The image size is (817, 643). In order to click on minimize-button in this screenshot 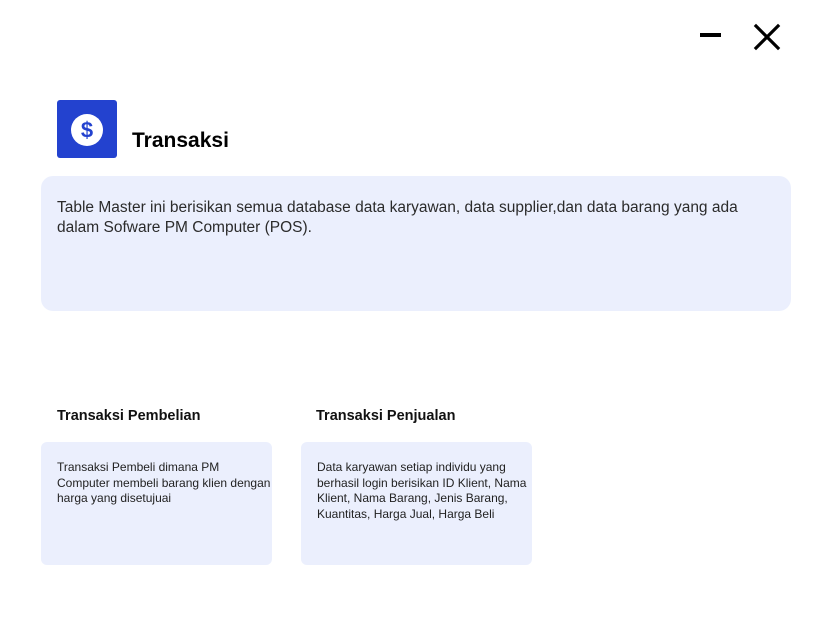, I will do `click(712, 36)`.